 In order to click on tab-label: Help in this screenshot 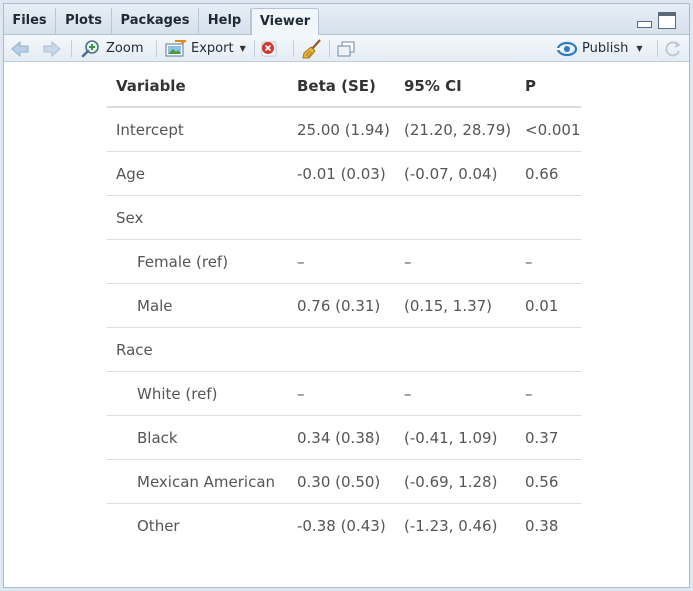, I will do `click(224, 20)`.